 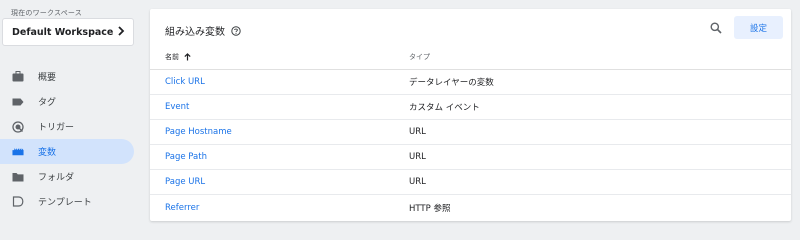 I want to click on variable-name-link: Page Hostname, so click(x=272, y=132).